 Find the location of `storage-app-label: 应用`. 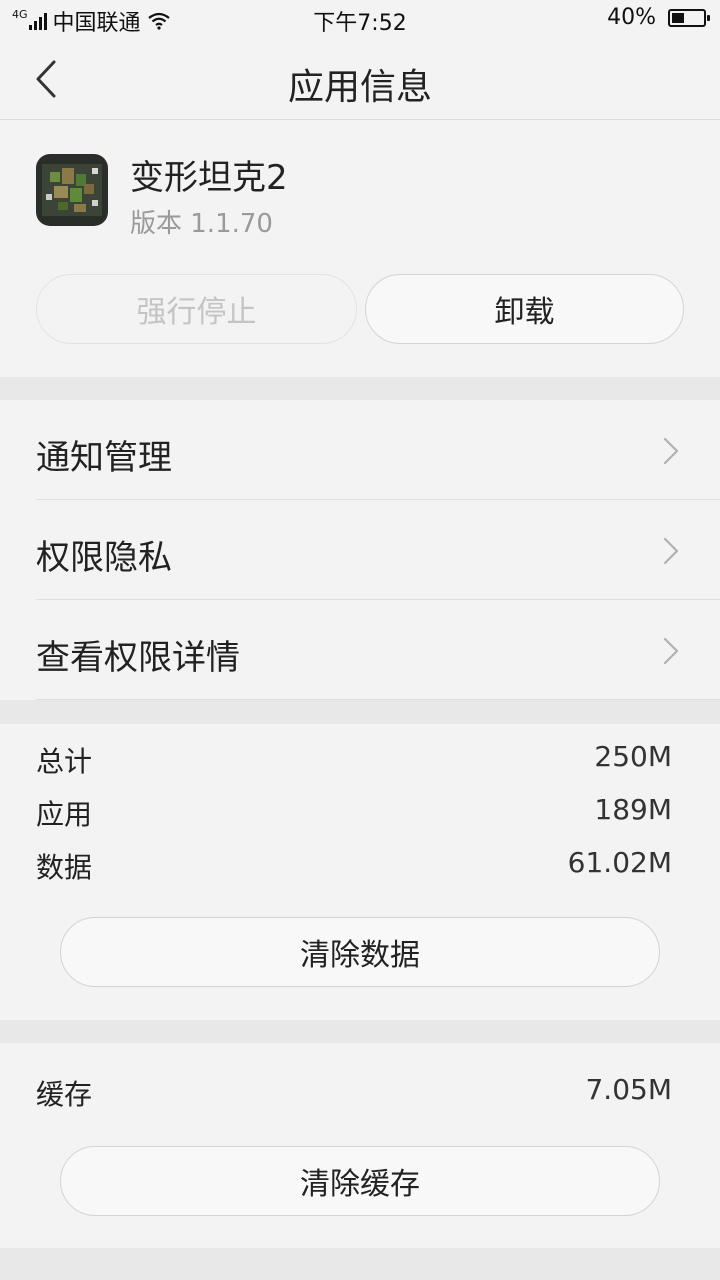

storage-app-label: 应用 is located at coordinates (64, 814).